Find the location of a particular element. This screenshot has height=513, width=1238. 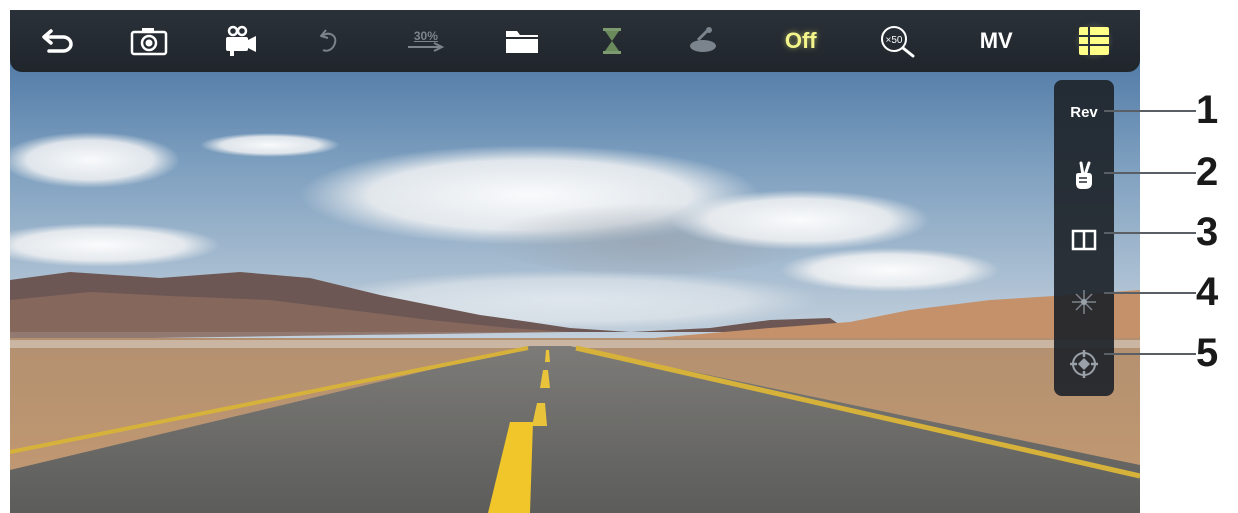

side-menu-panel: Rev is located at coordinates (1084, 238).